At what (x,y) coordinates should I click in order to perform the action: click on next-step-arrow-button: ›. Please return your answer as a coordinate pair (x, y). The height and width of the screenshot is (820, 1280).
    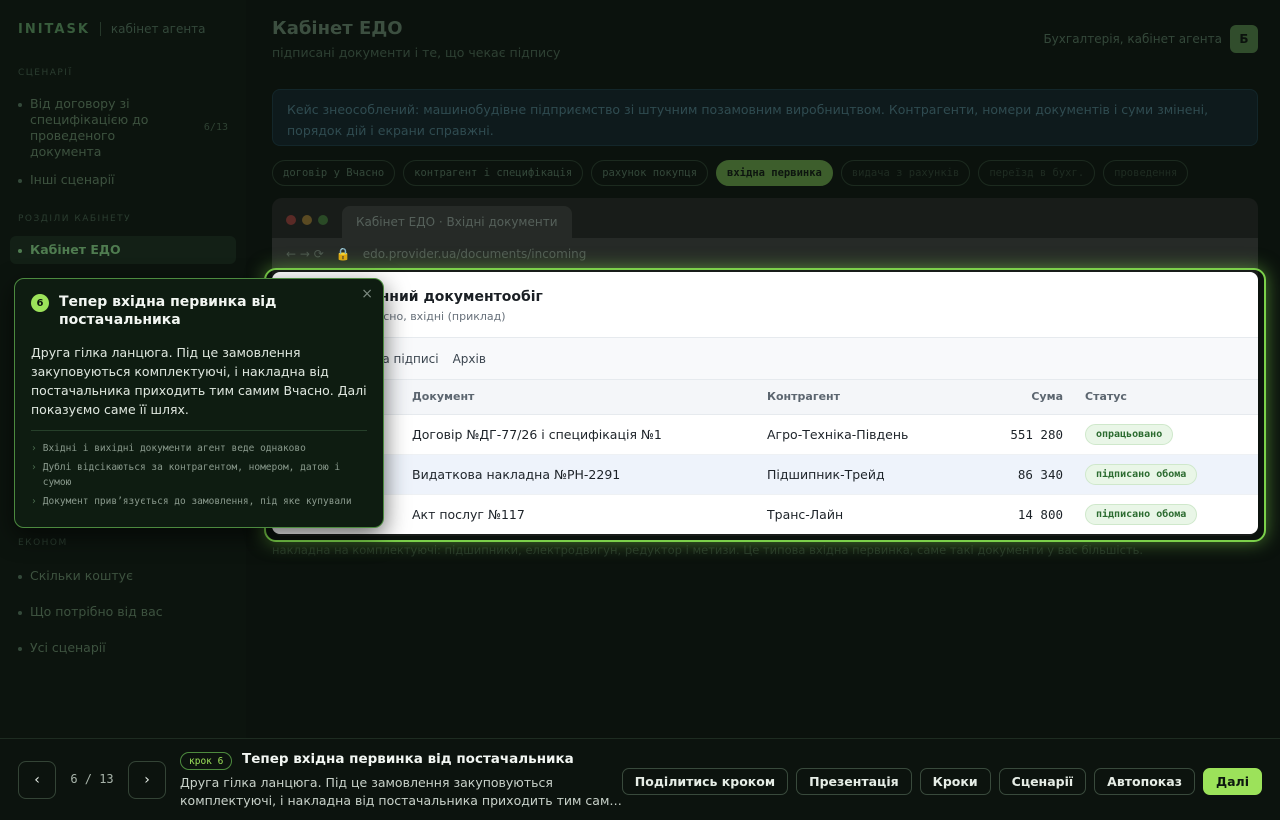
    Looking at the image, I should click on (147, 780).